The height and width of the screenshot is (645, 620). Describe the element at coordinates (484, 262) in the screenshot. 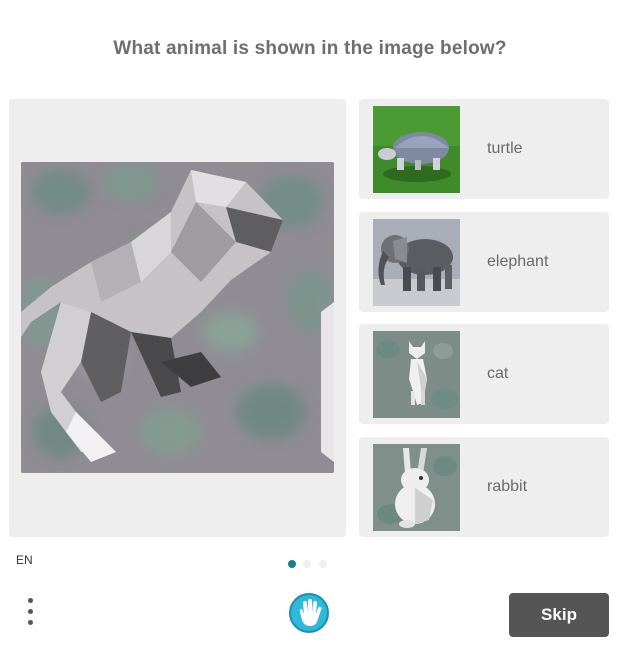

I see `option-elephant: elephant` at that location.